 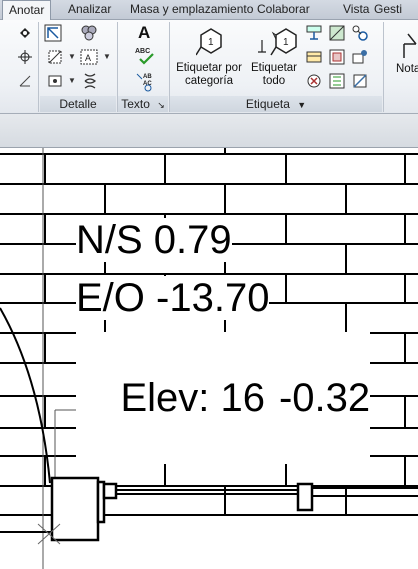 I want to click on spot-coordinate-ns: N/S 0.79, so click(x=154, y=240).